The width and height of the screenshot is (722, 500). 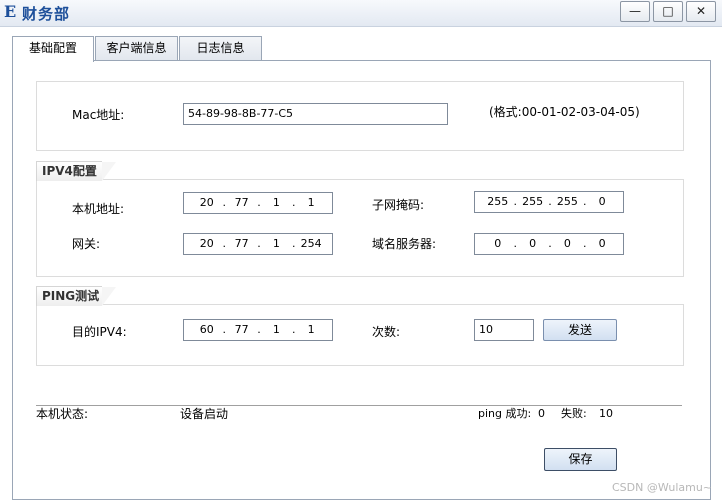 What do you see at coordinates (580, 459) in the screenshot?
I see `save-button: 保存` at bounding box center [580, 459].